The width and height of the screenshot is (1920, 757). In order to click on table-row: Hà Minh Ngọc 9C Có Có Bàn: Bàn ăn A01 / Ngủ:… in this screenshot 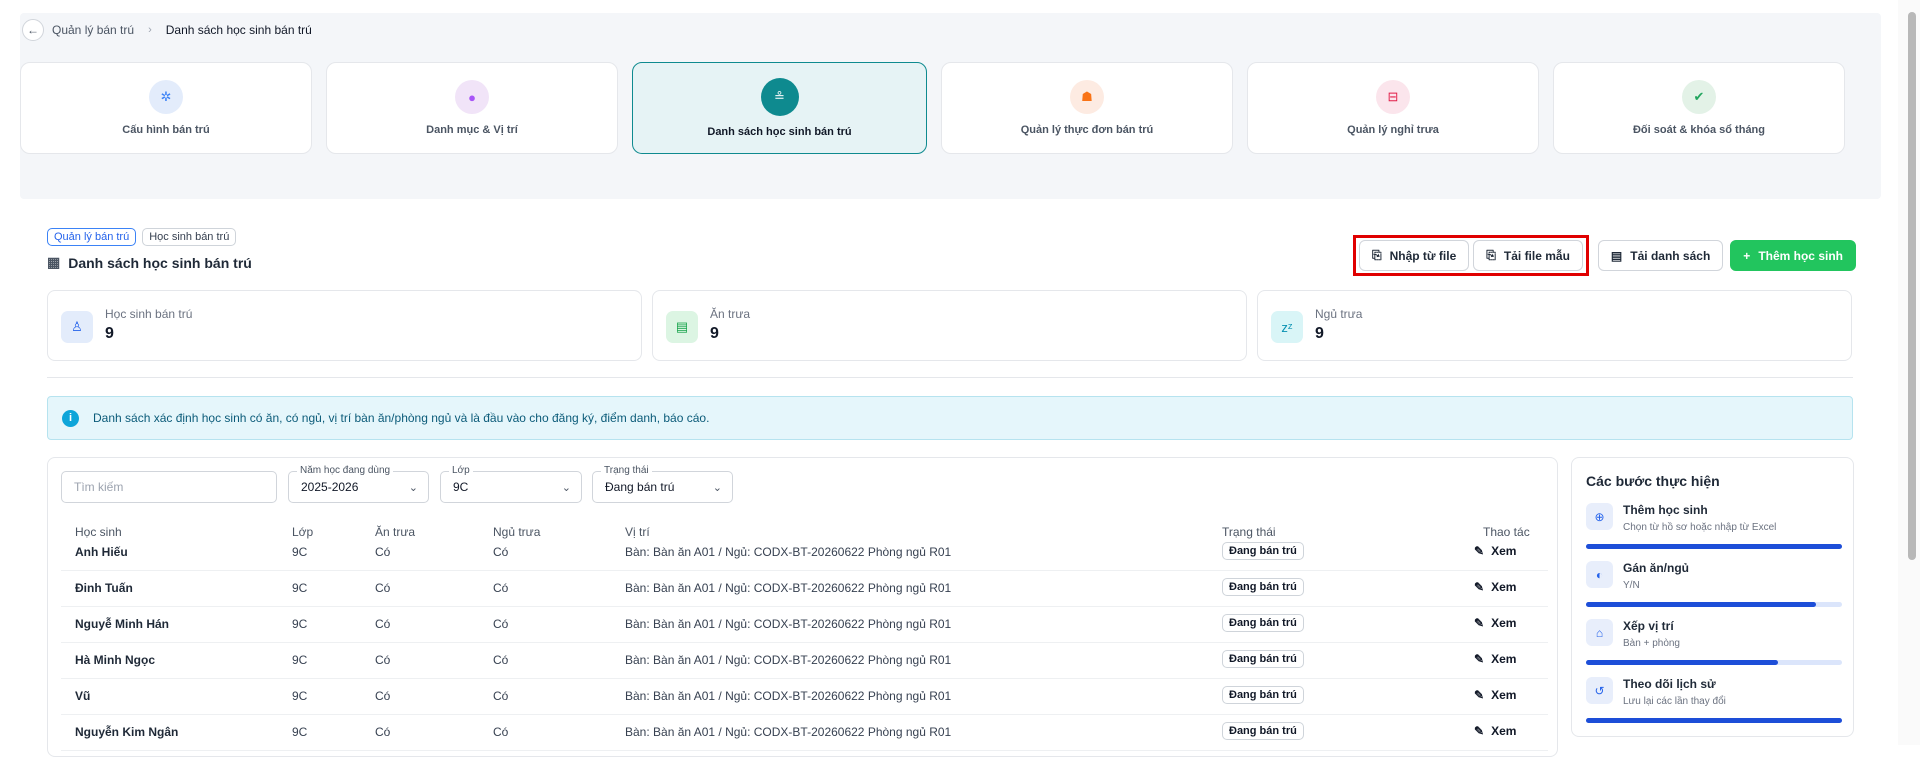, I will do `click(804, 661)`.